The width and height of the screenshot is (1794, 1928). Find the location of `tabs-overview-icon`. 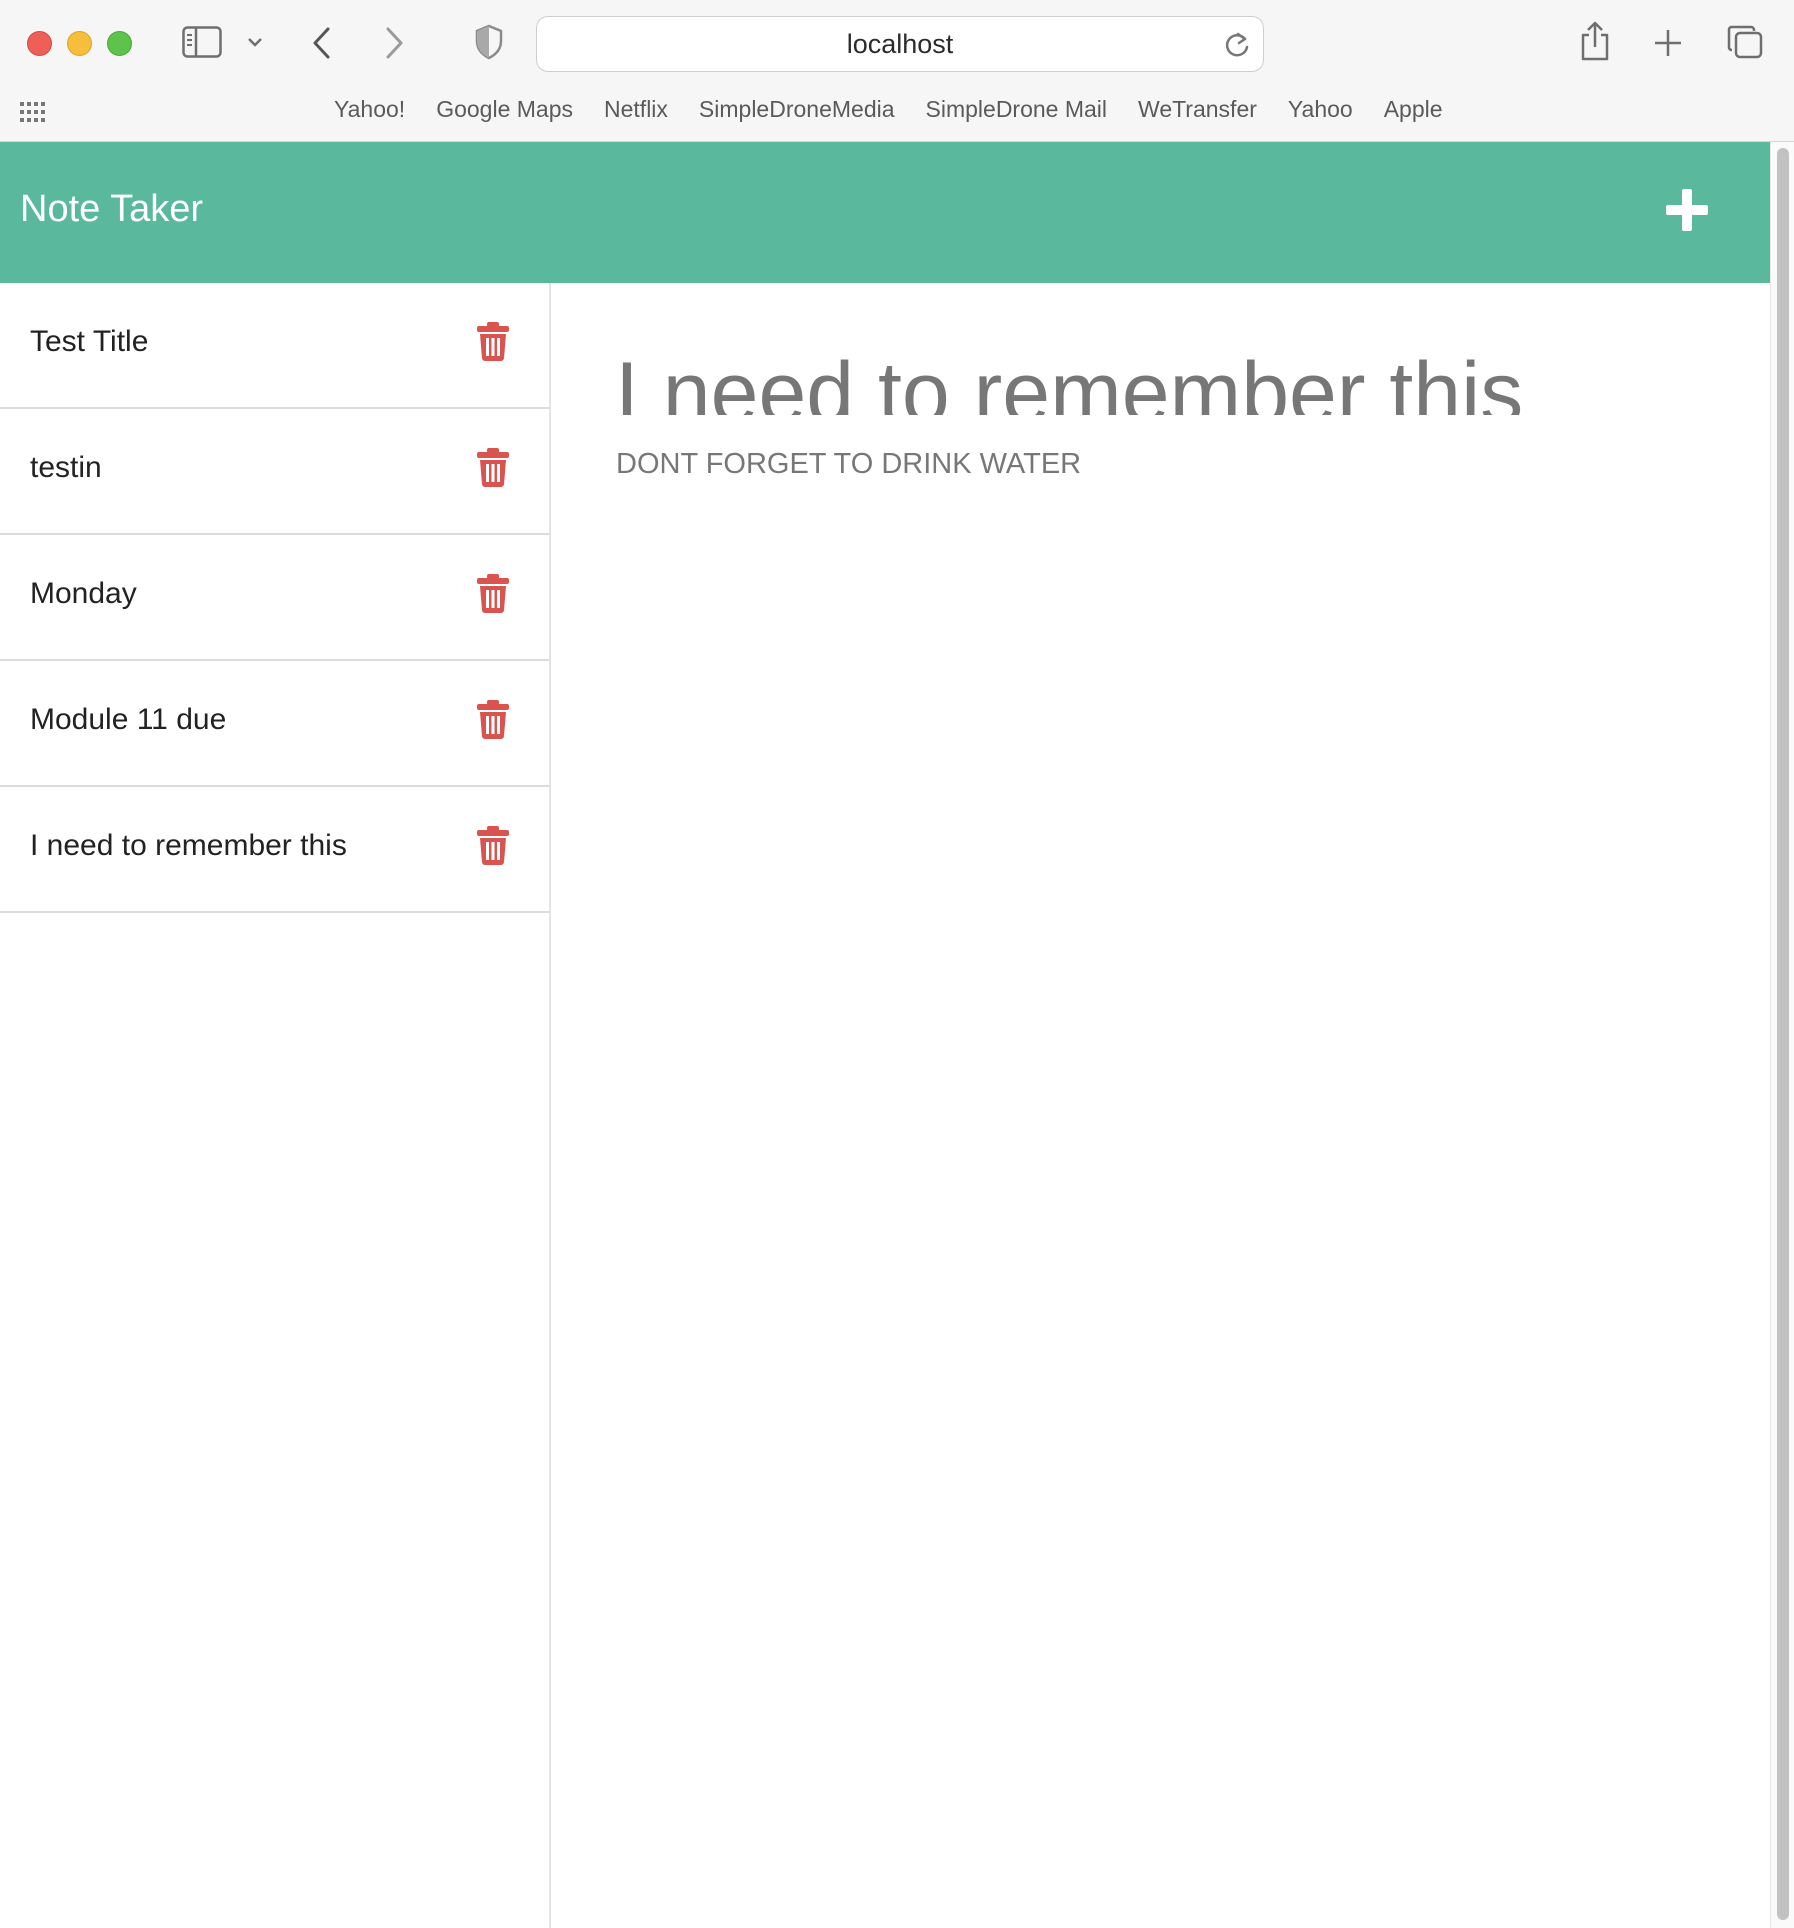

tabs-overview-icon is located at coordinates (1745, 42).